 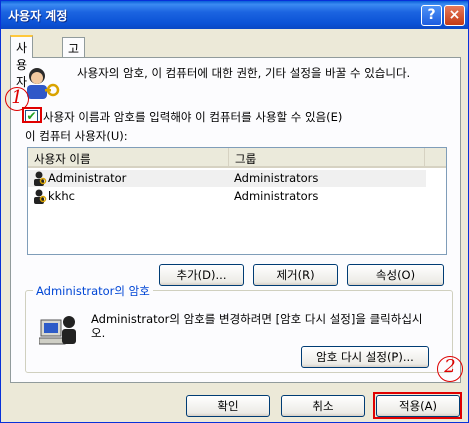 What do you see at coordinates (61, 196) in the screenshot?
I see `user-name: kkhc` at bounding box center [61, 196].